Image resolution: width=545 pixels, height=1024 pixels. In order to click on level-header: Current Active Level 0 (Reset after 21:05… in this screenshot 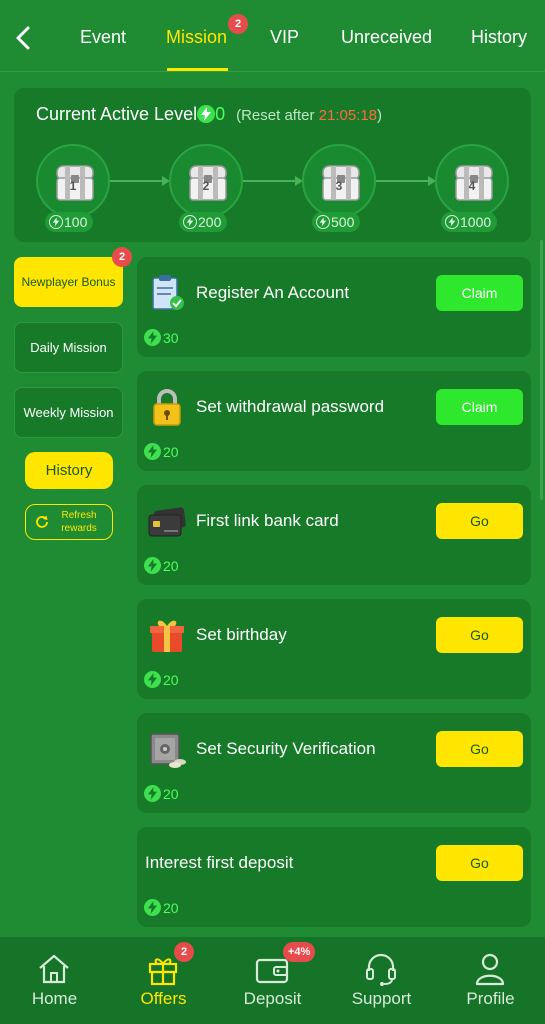, I will do `click(209, 114)`.